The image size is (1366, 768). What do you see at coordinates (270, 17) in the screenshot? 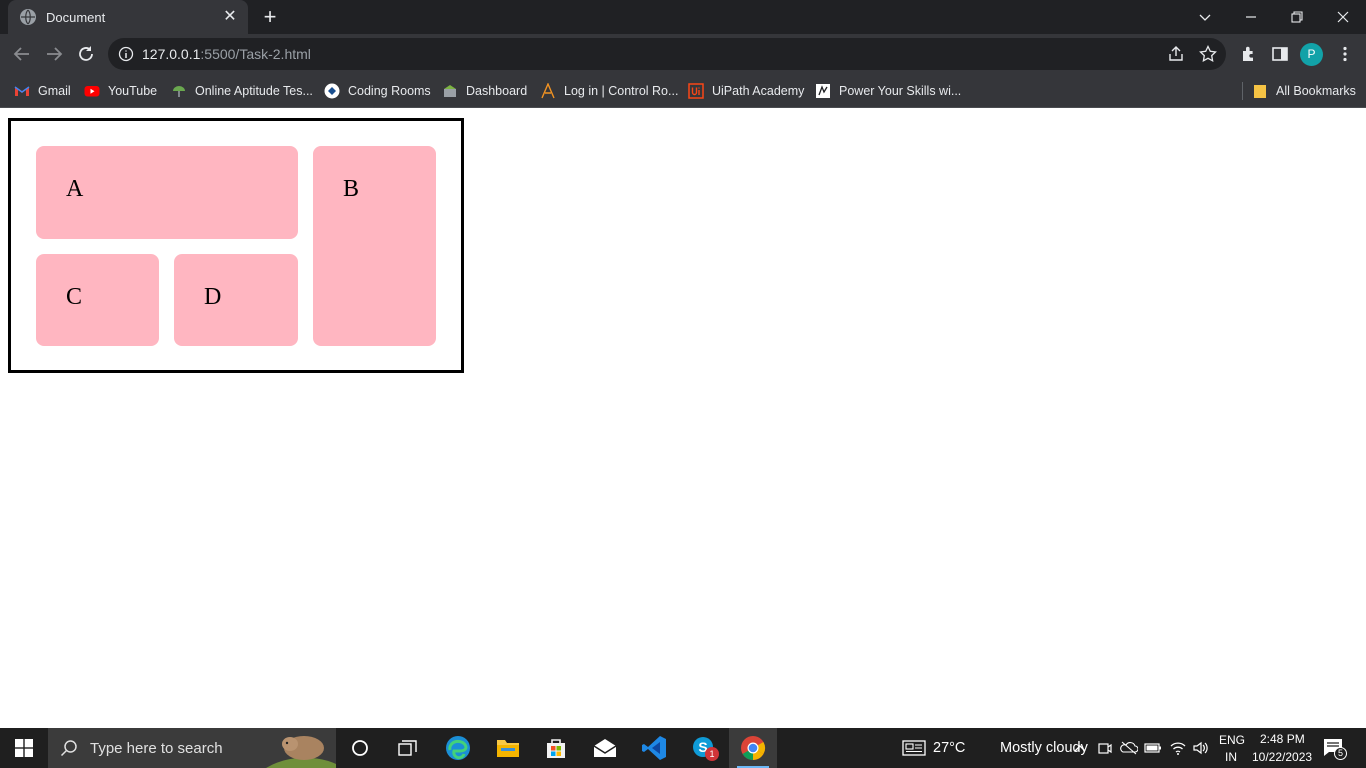
I see `new-tab-button: +` at bounding box center [270, 17].